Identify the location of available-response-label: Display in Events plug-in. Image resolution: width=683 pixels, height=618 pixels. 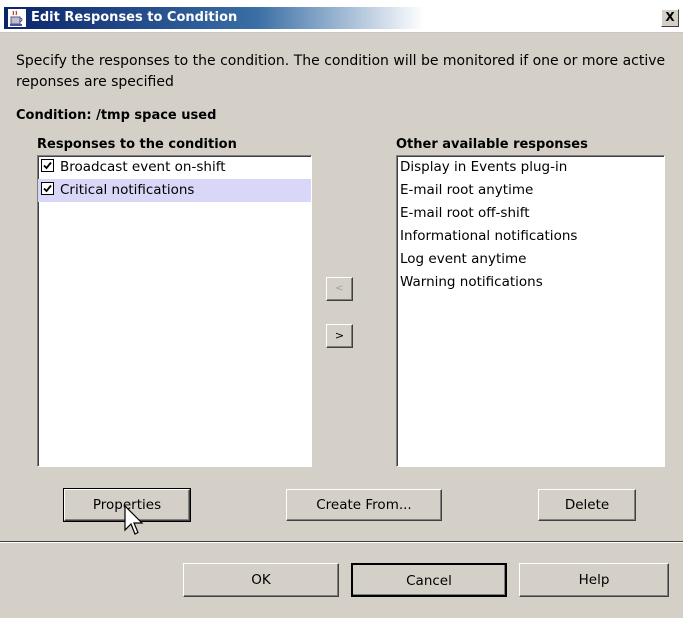
(484, 167).